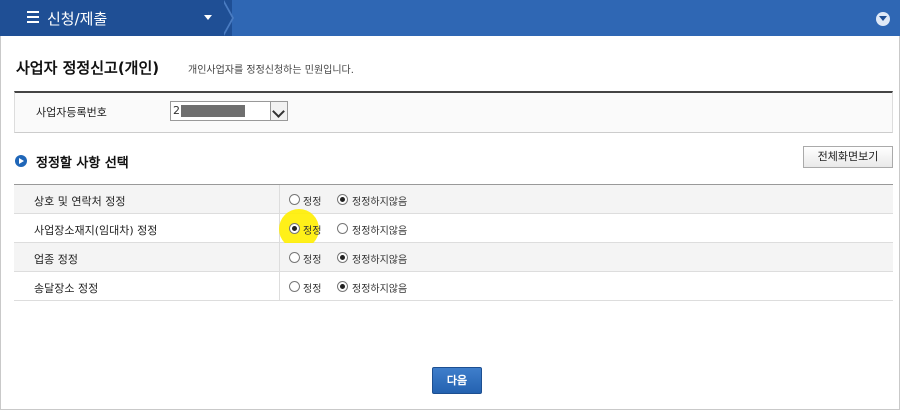  What do you see at coordinates (71, 112) in the screenshot?
I see `registration-label: 사업자등록번호` at bounding box center [71, 112].